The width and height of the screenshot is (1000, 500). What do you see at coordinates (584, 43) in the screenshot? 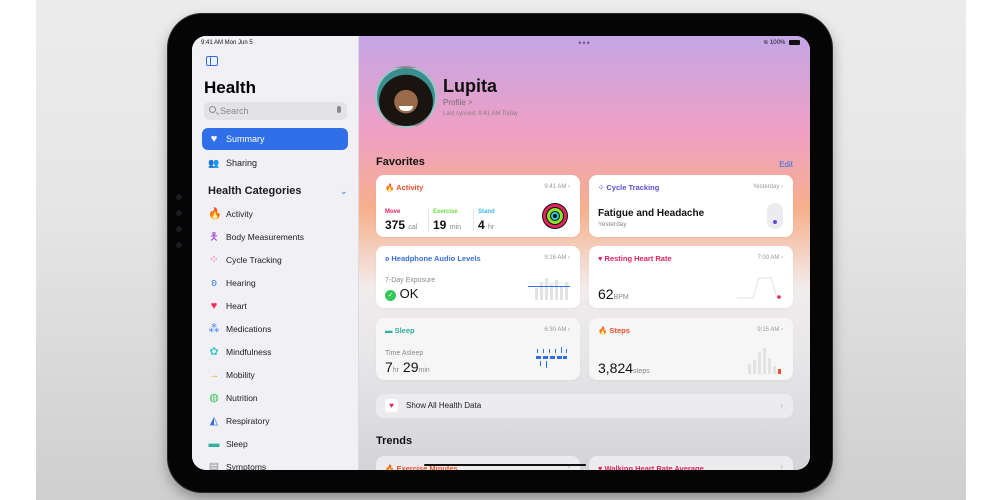
I see `multitasking-dots: •••` at bounding box center [584, 43].